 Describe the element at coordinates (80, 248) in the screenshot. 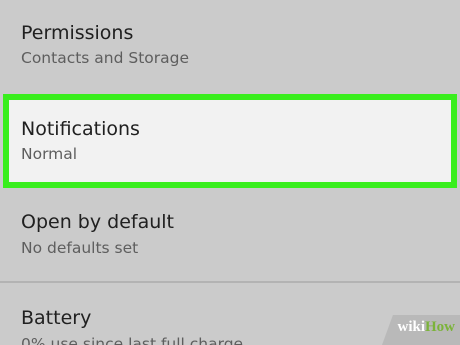

I see `open-by-default-subtitle: No defaults set` at that location.